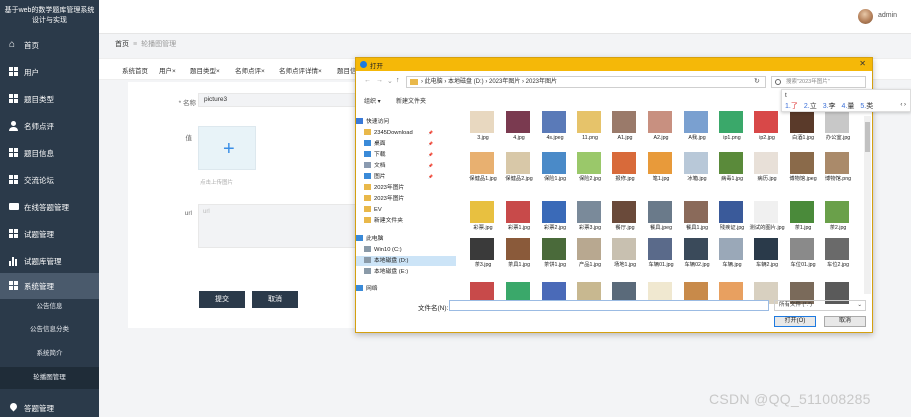 The height and width of the screenshot is (417, 911). Describe the element at coordinates (14, 153) in the screenshot. I see `grid-icon` at that location.